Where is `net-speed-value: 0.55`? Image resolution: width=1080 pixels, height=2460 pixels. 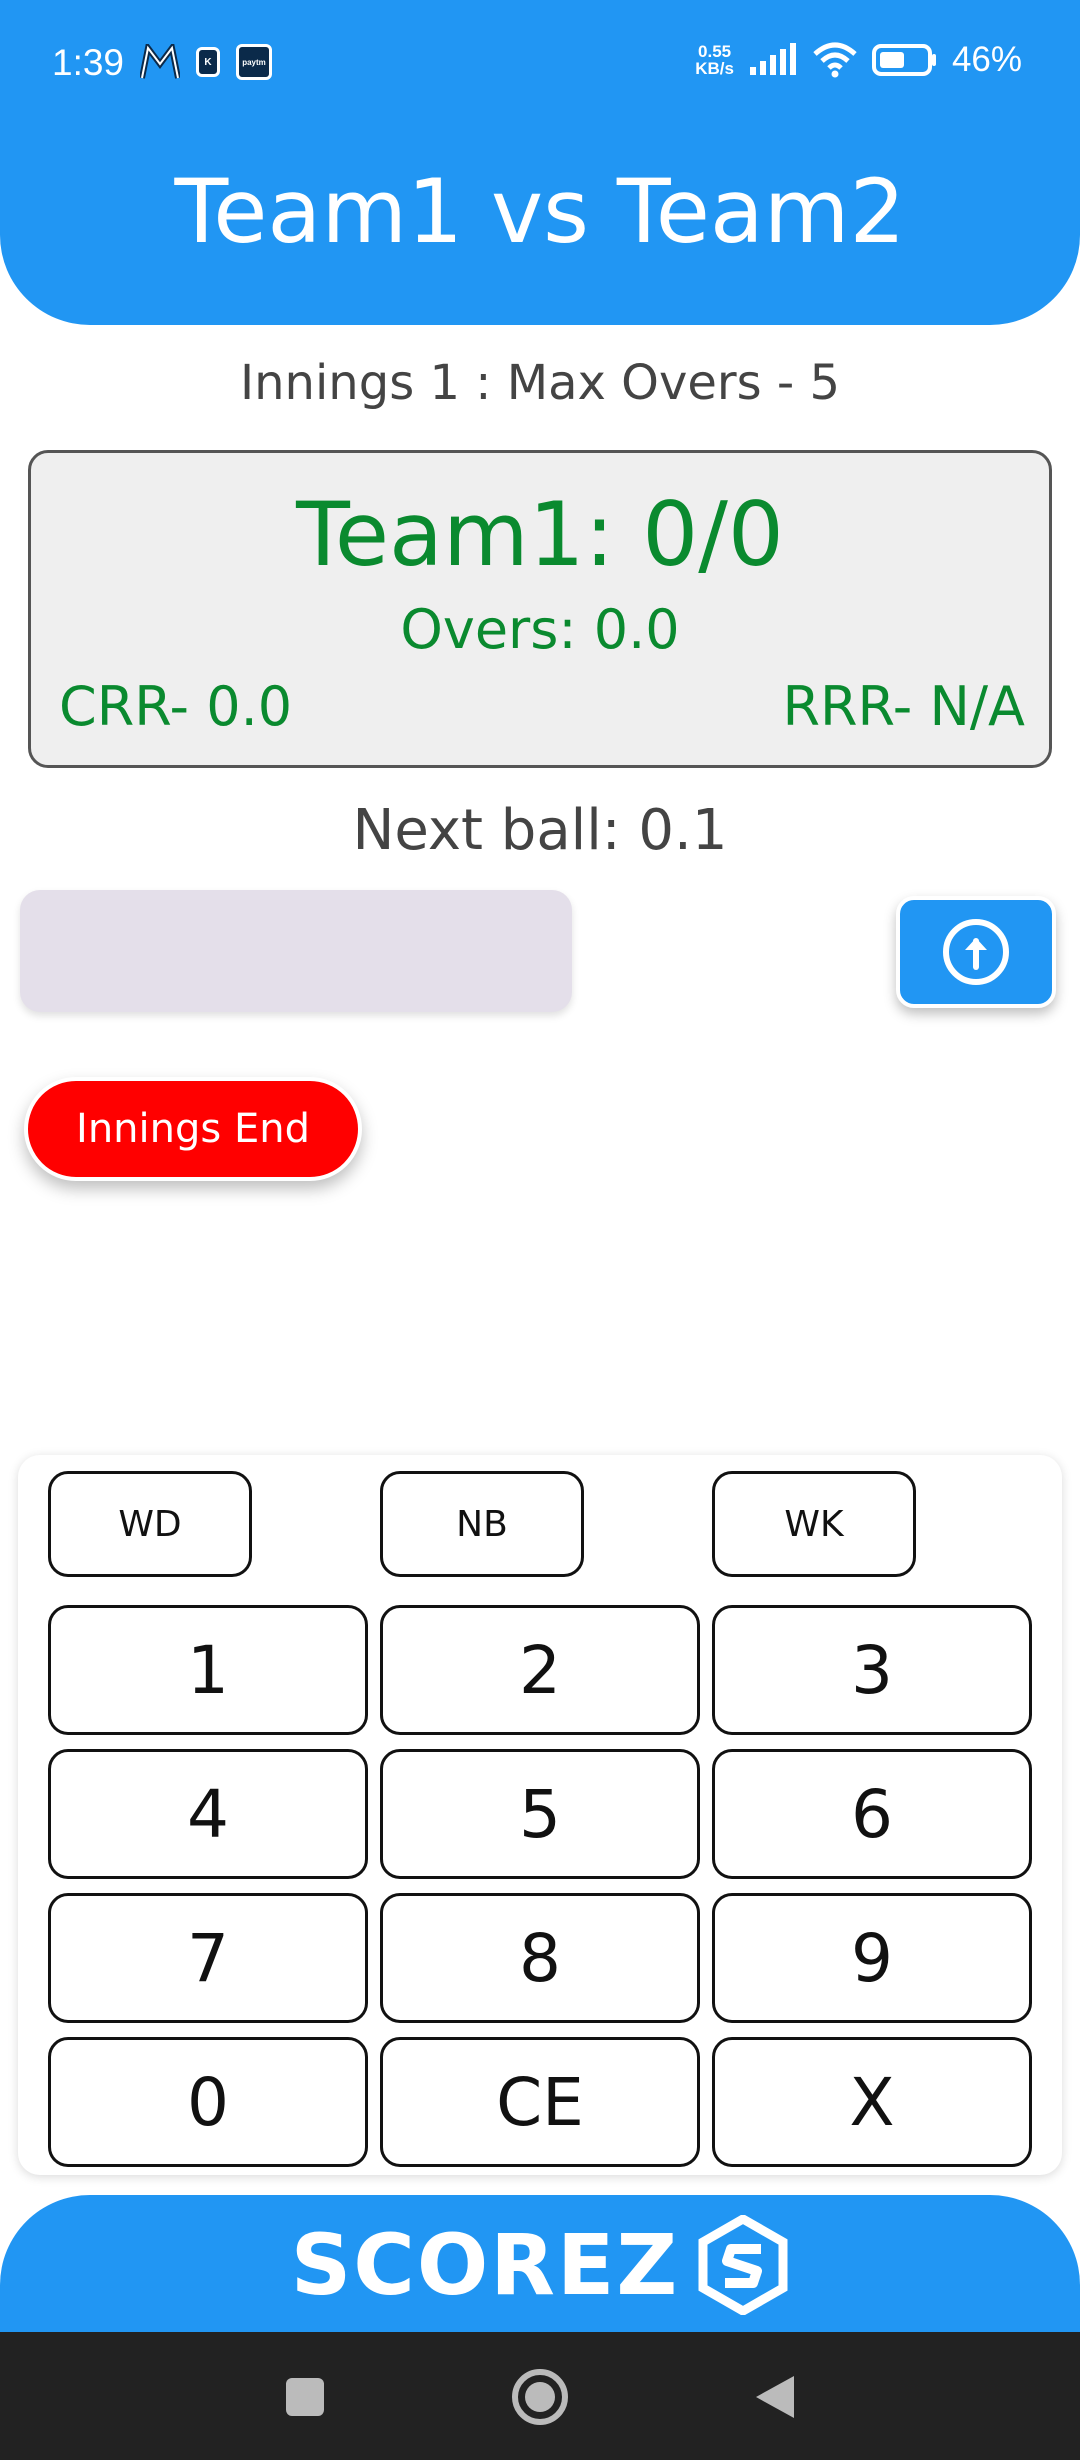 net-speed-value: 0.55 is located at coordinates (715, 51).